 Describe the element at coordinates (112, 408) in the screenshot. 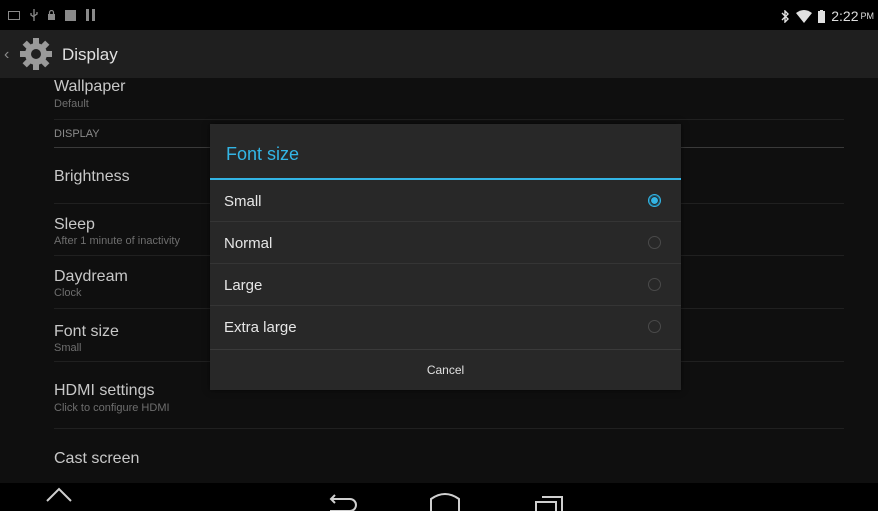

I see `item-summary: Click to configure HDMI` at that location.